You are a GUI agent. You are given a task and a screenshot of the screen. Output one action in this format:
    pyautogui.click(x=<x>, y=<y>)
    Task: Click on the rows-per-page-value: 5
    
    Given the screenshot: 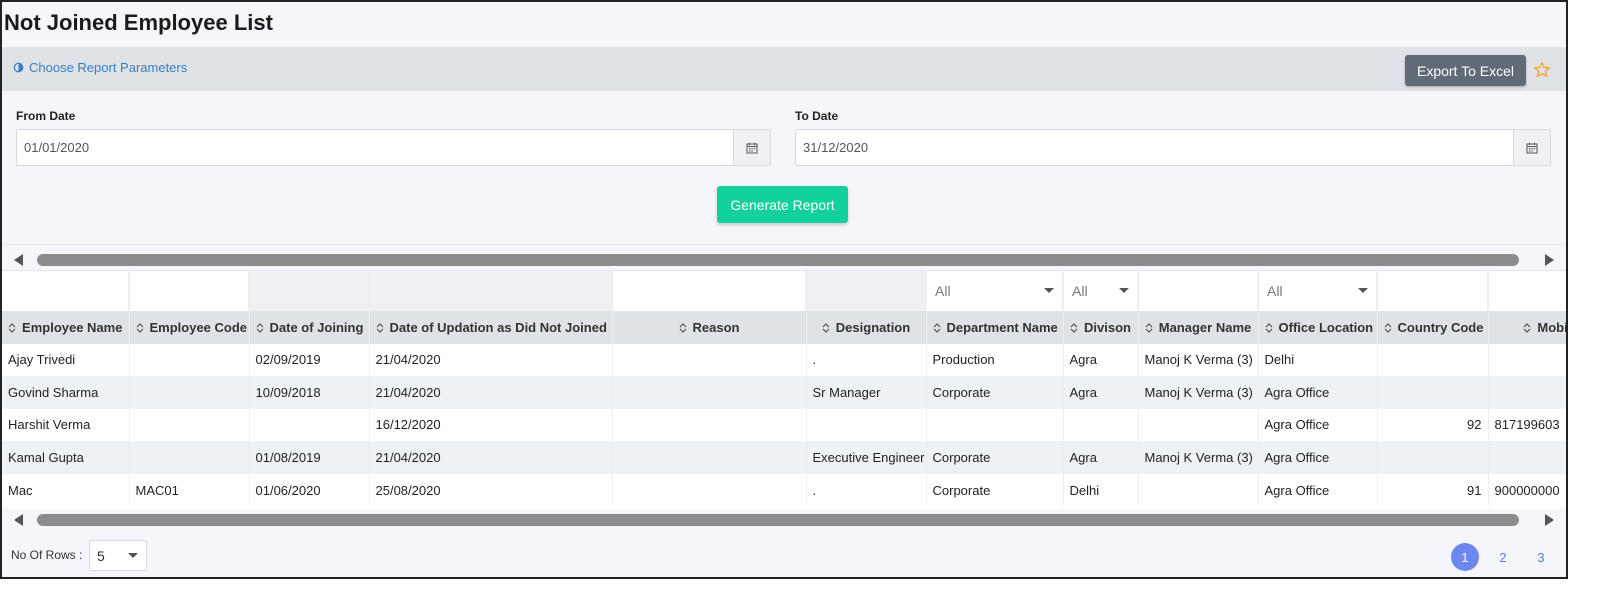 What is the action you would take?
    pyautogui.click(x=101, y=555)
    